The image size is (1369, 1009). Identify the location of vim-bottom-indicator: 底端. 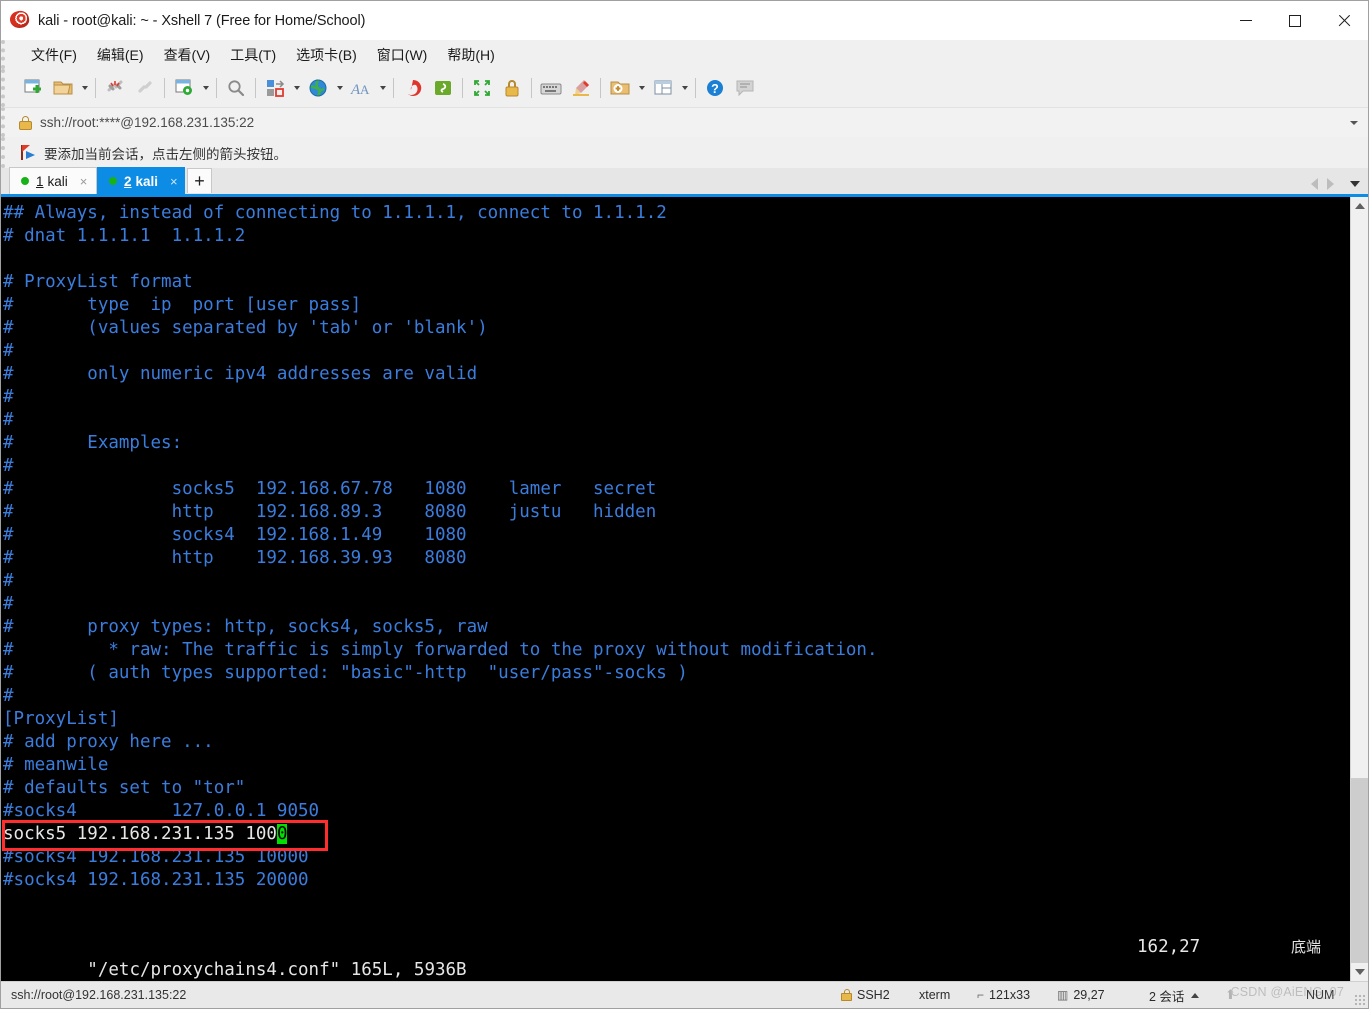
(1306, 947).